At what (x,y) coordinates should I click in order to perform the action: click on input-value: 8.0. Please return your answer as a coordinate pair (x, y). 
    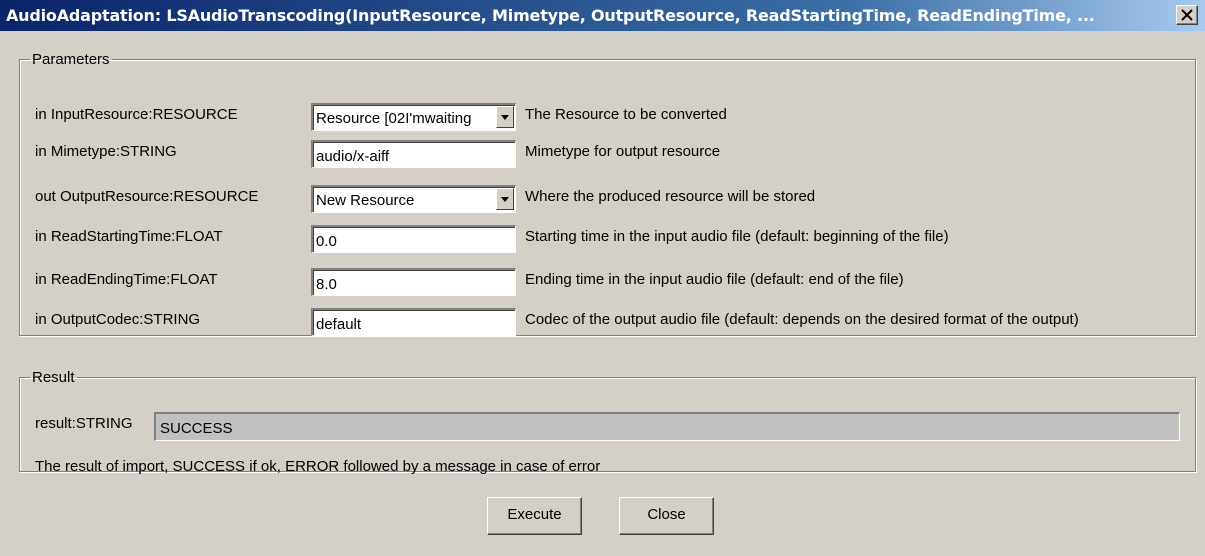
    Looking at the image, I should click on (326, 284).